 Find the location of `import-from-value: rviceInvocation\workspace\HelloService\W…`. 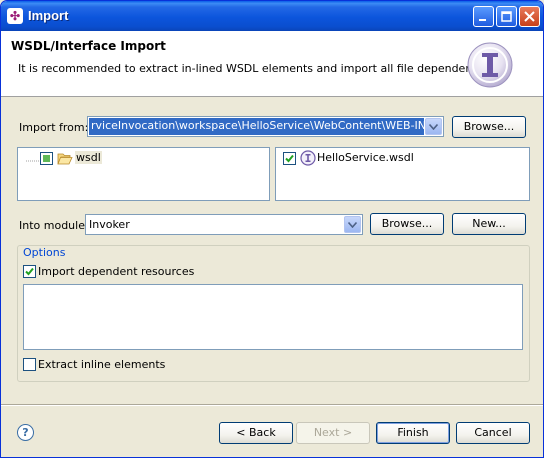

import-from-value: rviceInvocation\workspace\HelloService\W… is located at coordinates (256, 126).